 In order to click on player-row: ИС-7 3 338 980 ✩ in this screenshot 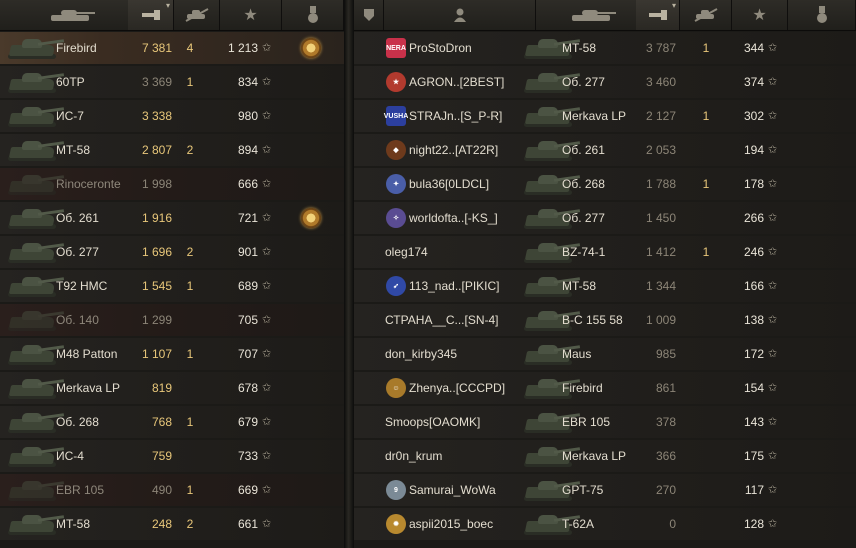, I will do `click(172, 116)`.